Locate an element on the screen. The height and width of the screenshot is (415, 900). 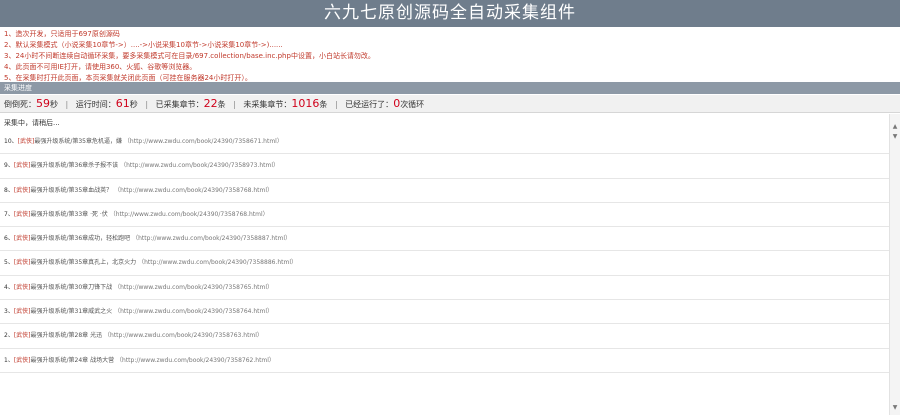
cycles-label: 已经运行了： is located at coordinates (369, 104).